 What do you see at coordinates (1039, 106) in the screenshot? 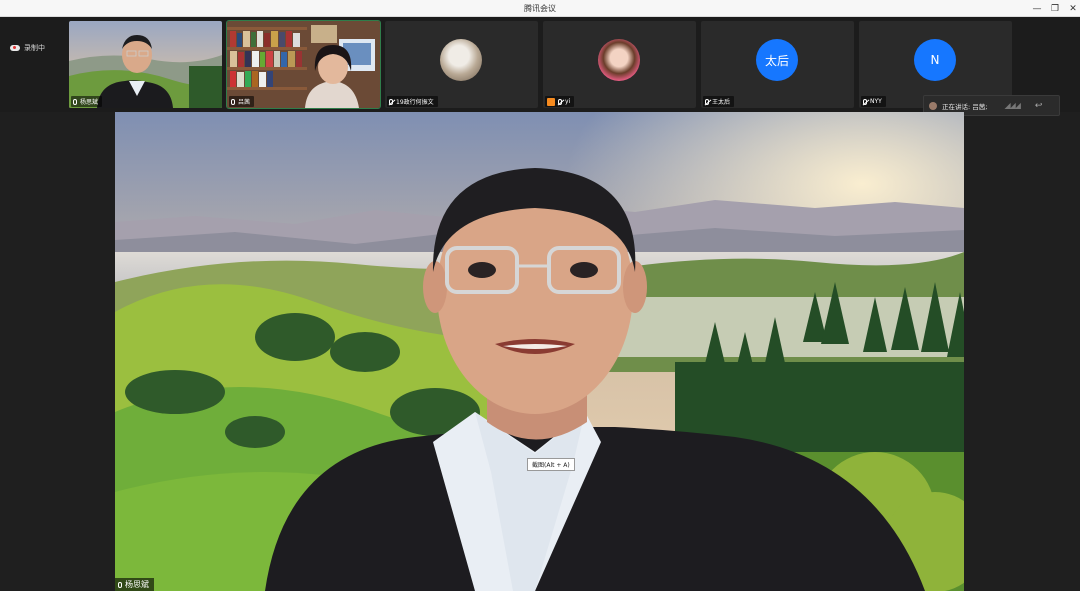
I see `return-icon: ↩` at bounding box center [1039, 106].